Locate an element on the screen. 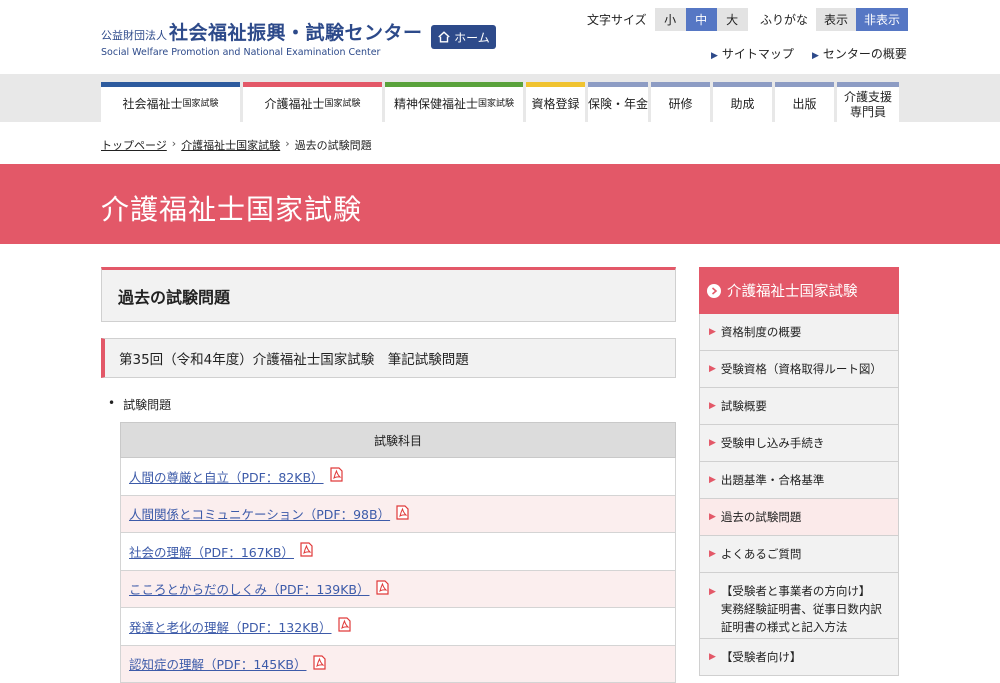  table-row: 人間の尊厳と自立（PDF：82KB） is located at coordinates (398, 477).